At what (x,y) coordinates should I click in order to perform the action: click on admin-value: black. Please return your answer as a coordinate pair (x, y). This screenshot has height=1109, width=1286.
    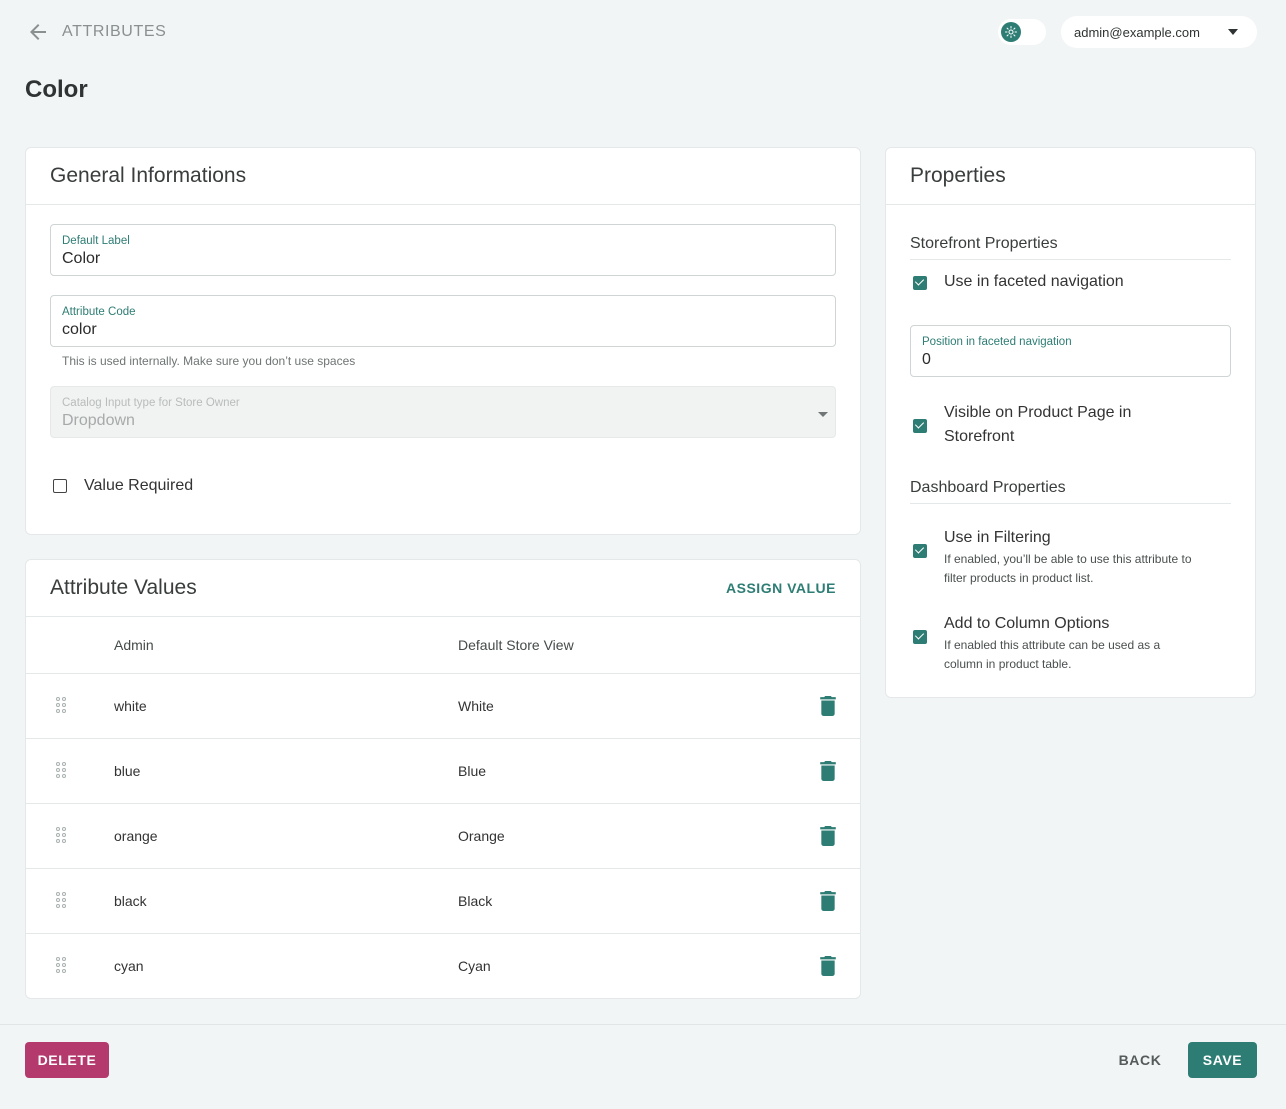
    Looking at the image, I should click on (130, 901).